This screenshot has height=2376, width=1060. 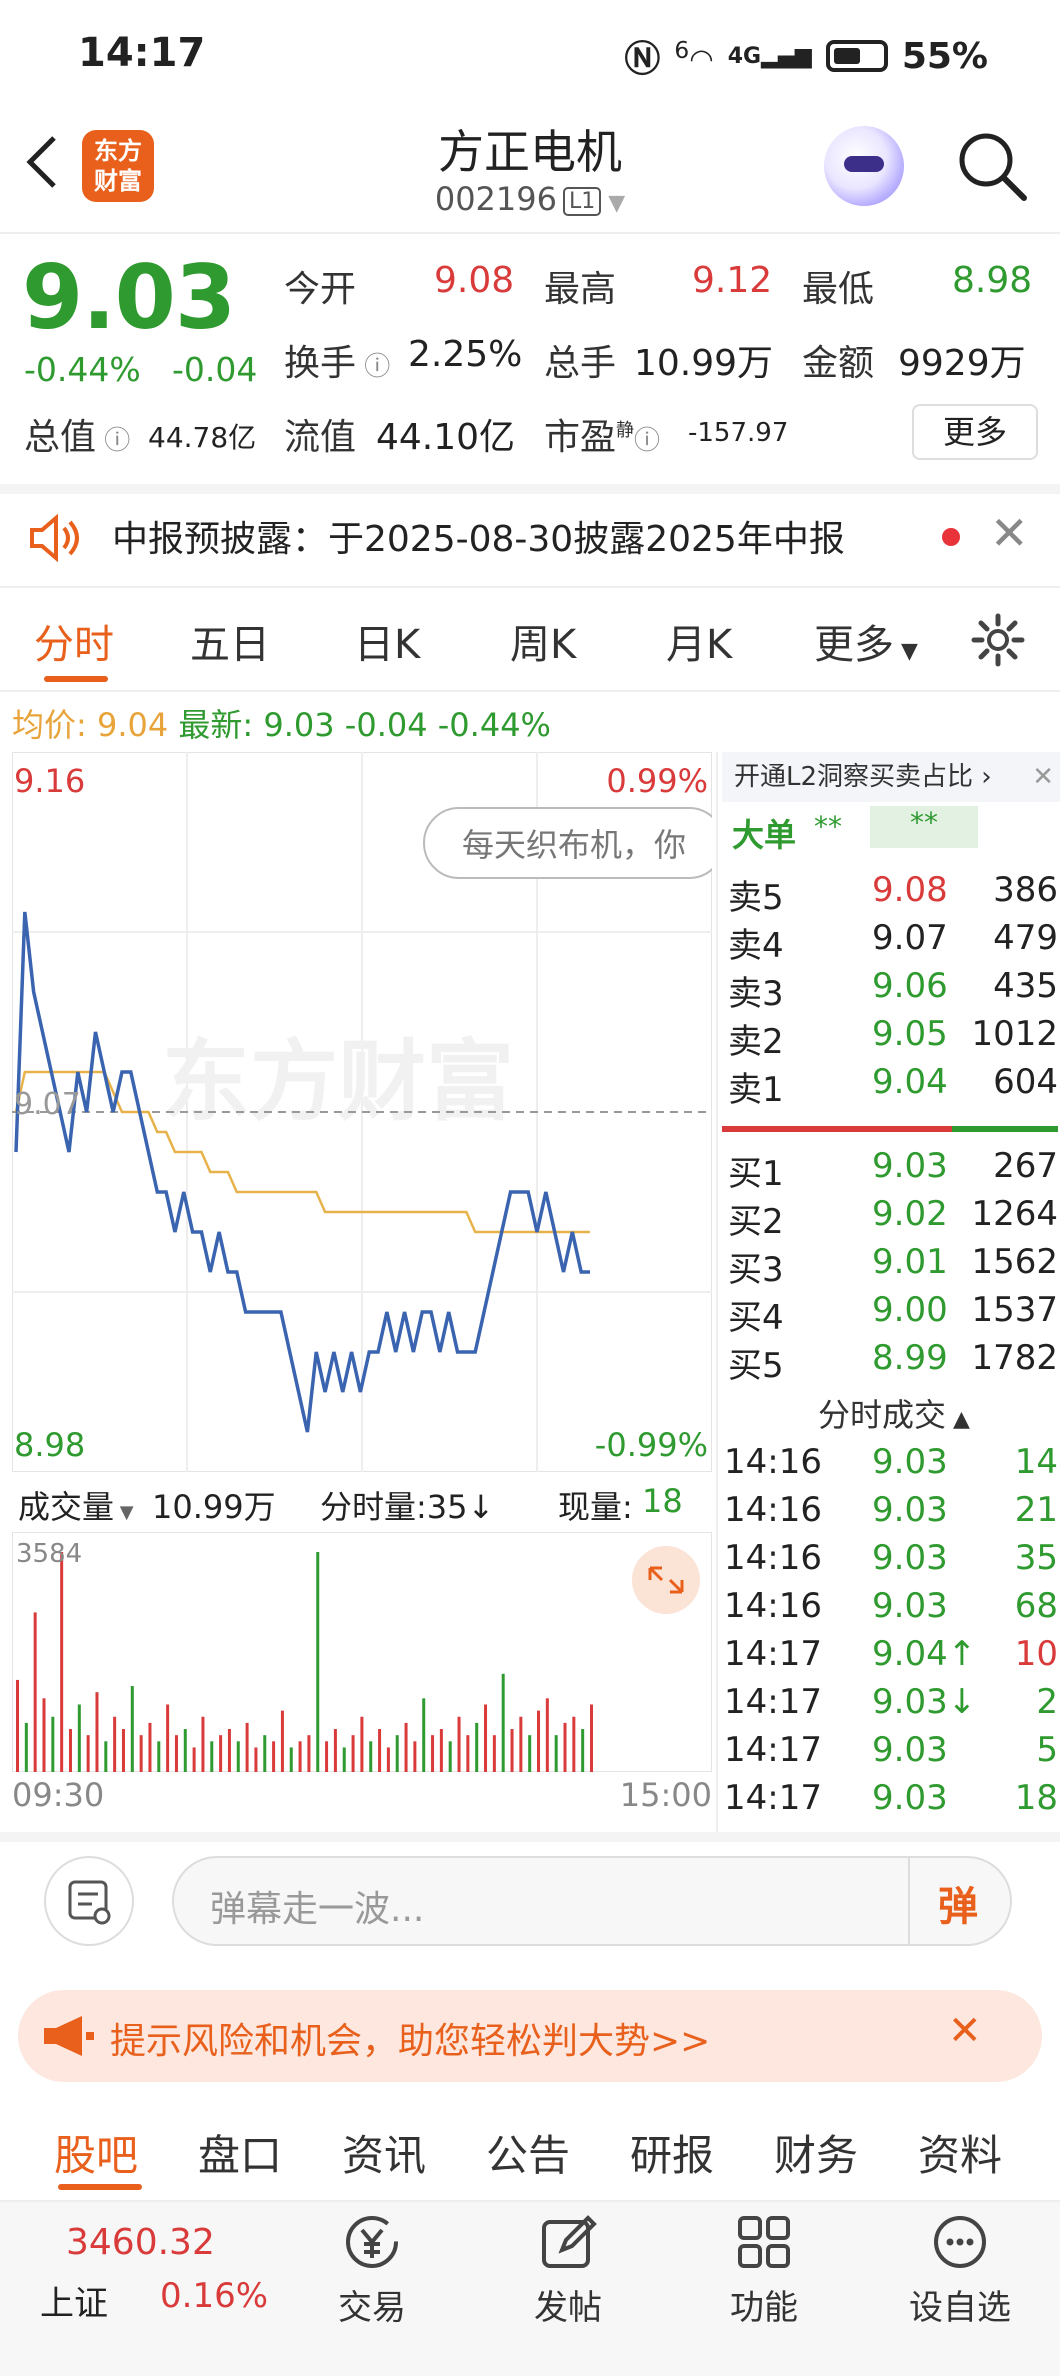 I want to click on mktcap-value: 44.78亿, so click(x=202, y=437).